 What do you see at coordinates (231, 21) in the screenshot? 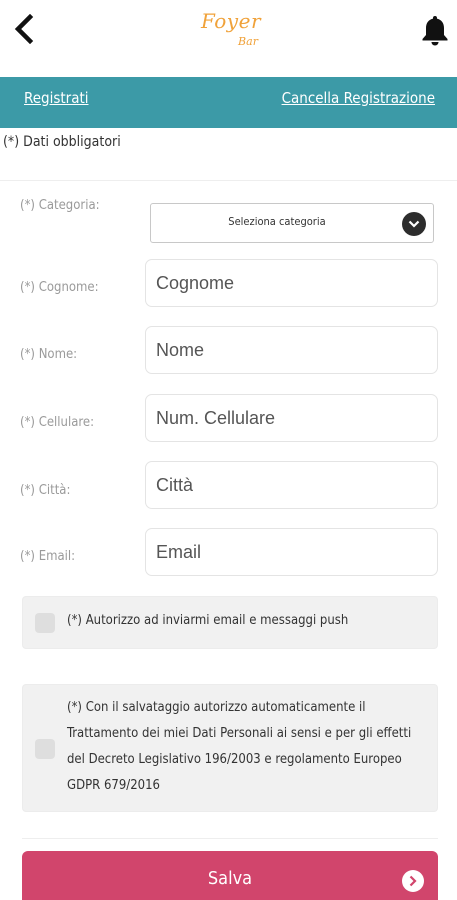
I see `logo-text-main: Foyer` at bounding box center [231, 21].